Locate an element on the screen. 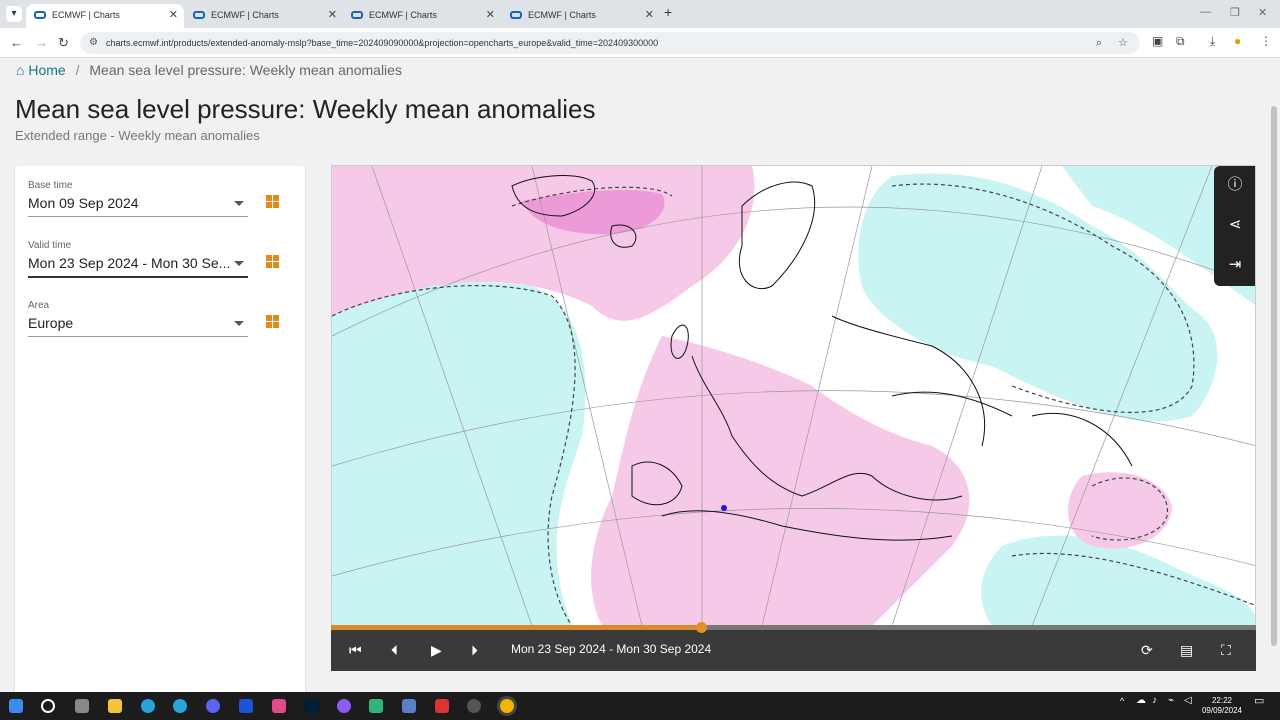 The width and height of the screenshot is (1280, 720). base-time-select: Base time Mon 09 Sep 2024 is located at coordinates (138, 198).